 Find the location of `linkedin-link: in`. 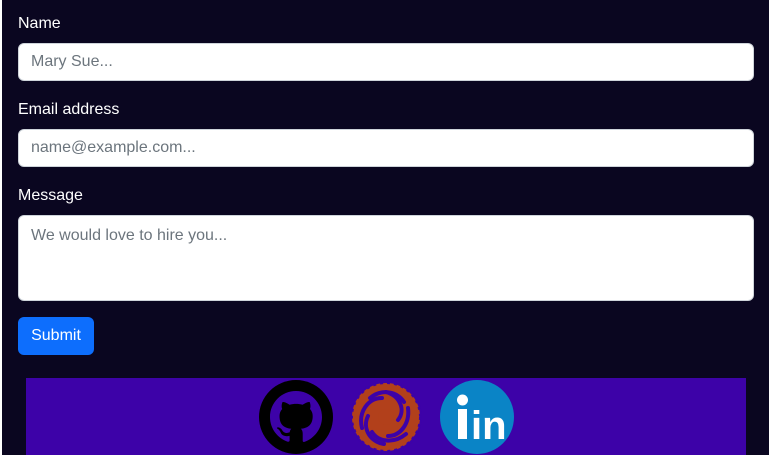

linkedin-link: in is located at coordinates (477, 417).